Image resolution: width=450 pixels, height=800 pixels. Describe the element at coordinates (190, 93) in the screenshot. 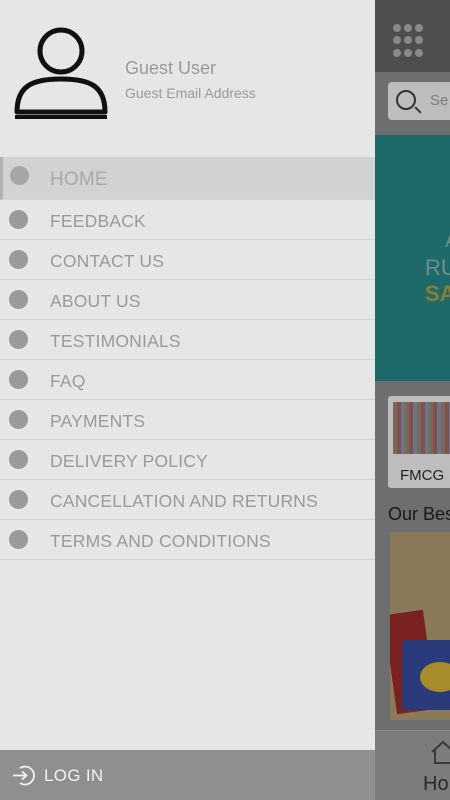

I see `user-email: Guest Email Address` at that location.